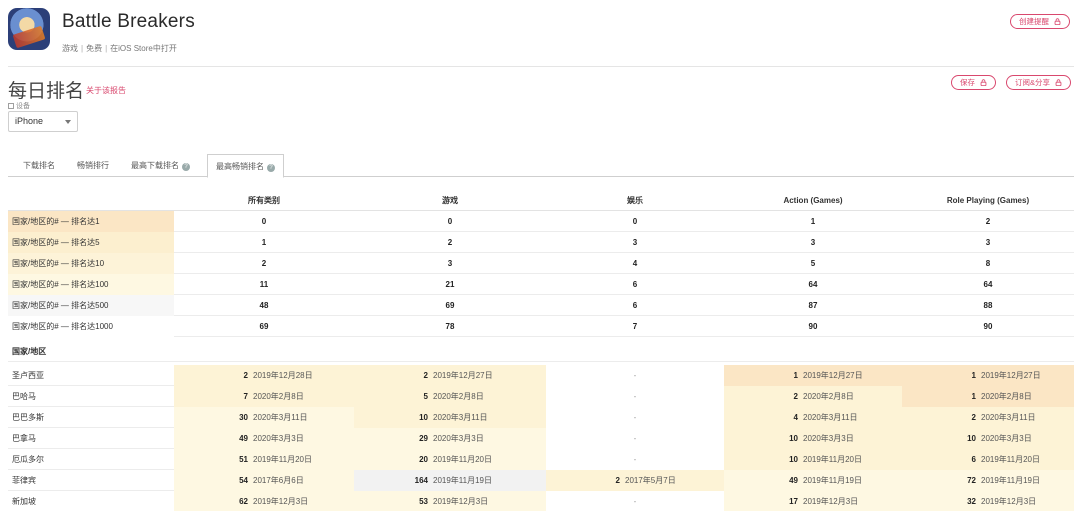 Image resolution: width=1080 pixels, height=511 pixels. What do you see at coordinates (264, 375) in the screenshot?
I see `rank-cell: 2 2019年12月28日` at bounding box center [264, 375].